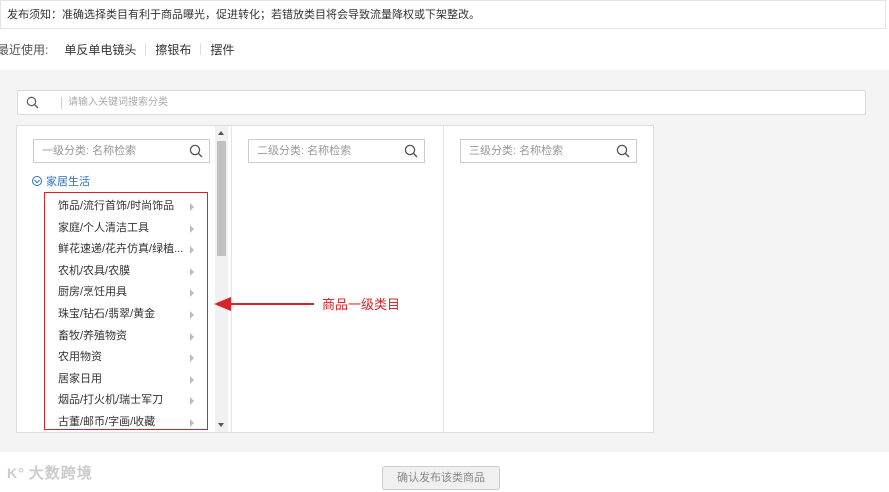  I want to click on level2-search-box, so click(336, 151).